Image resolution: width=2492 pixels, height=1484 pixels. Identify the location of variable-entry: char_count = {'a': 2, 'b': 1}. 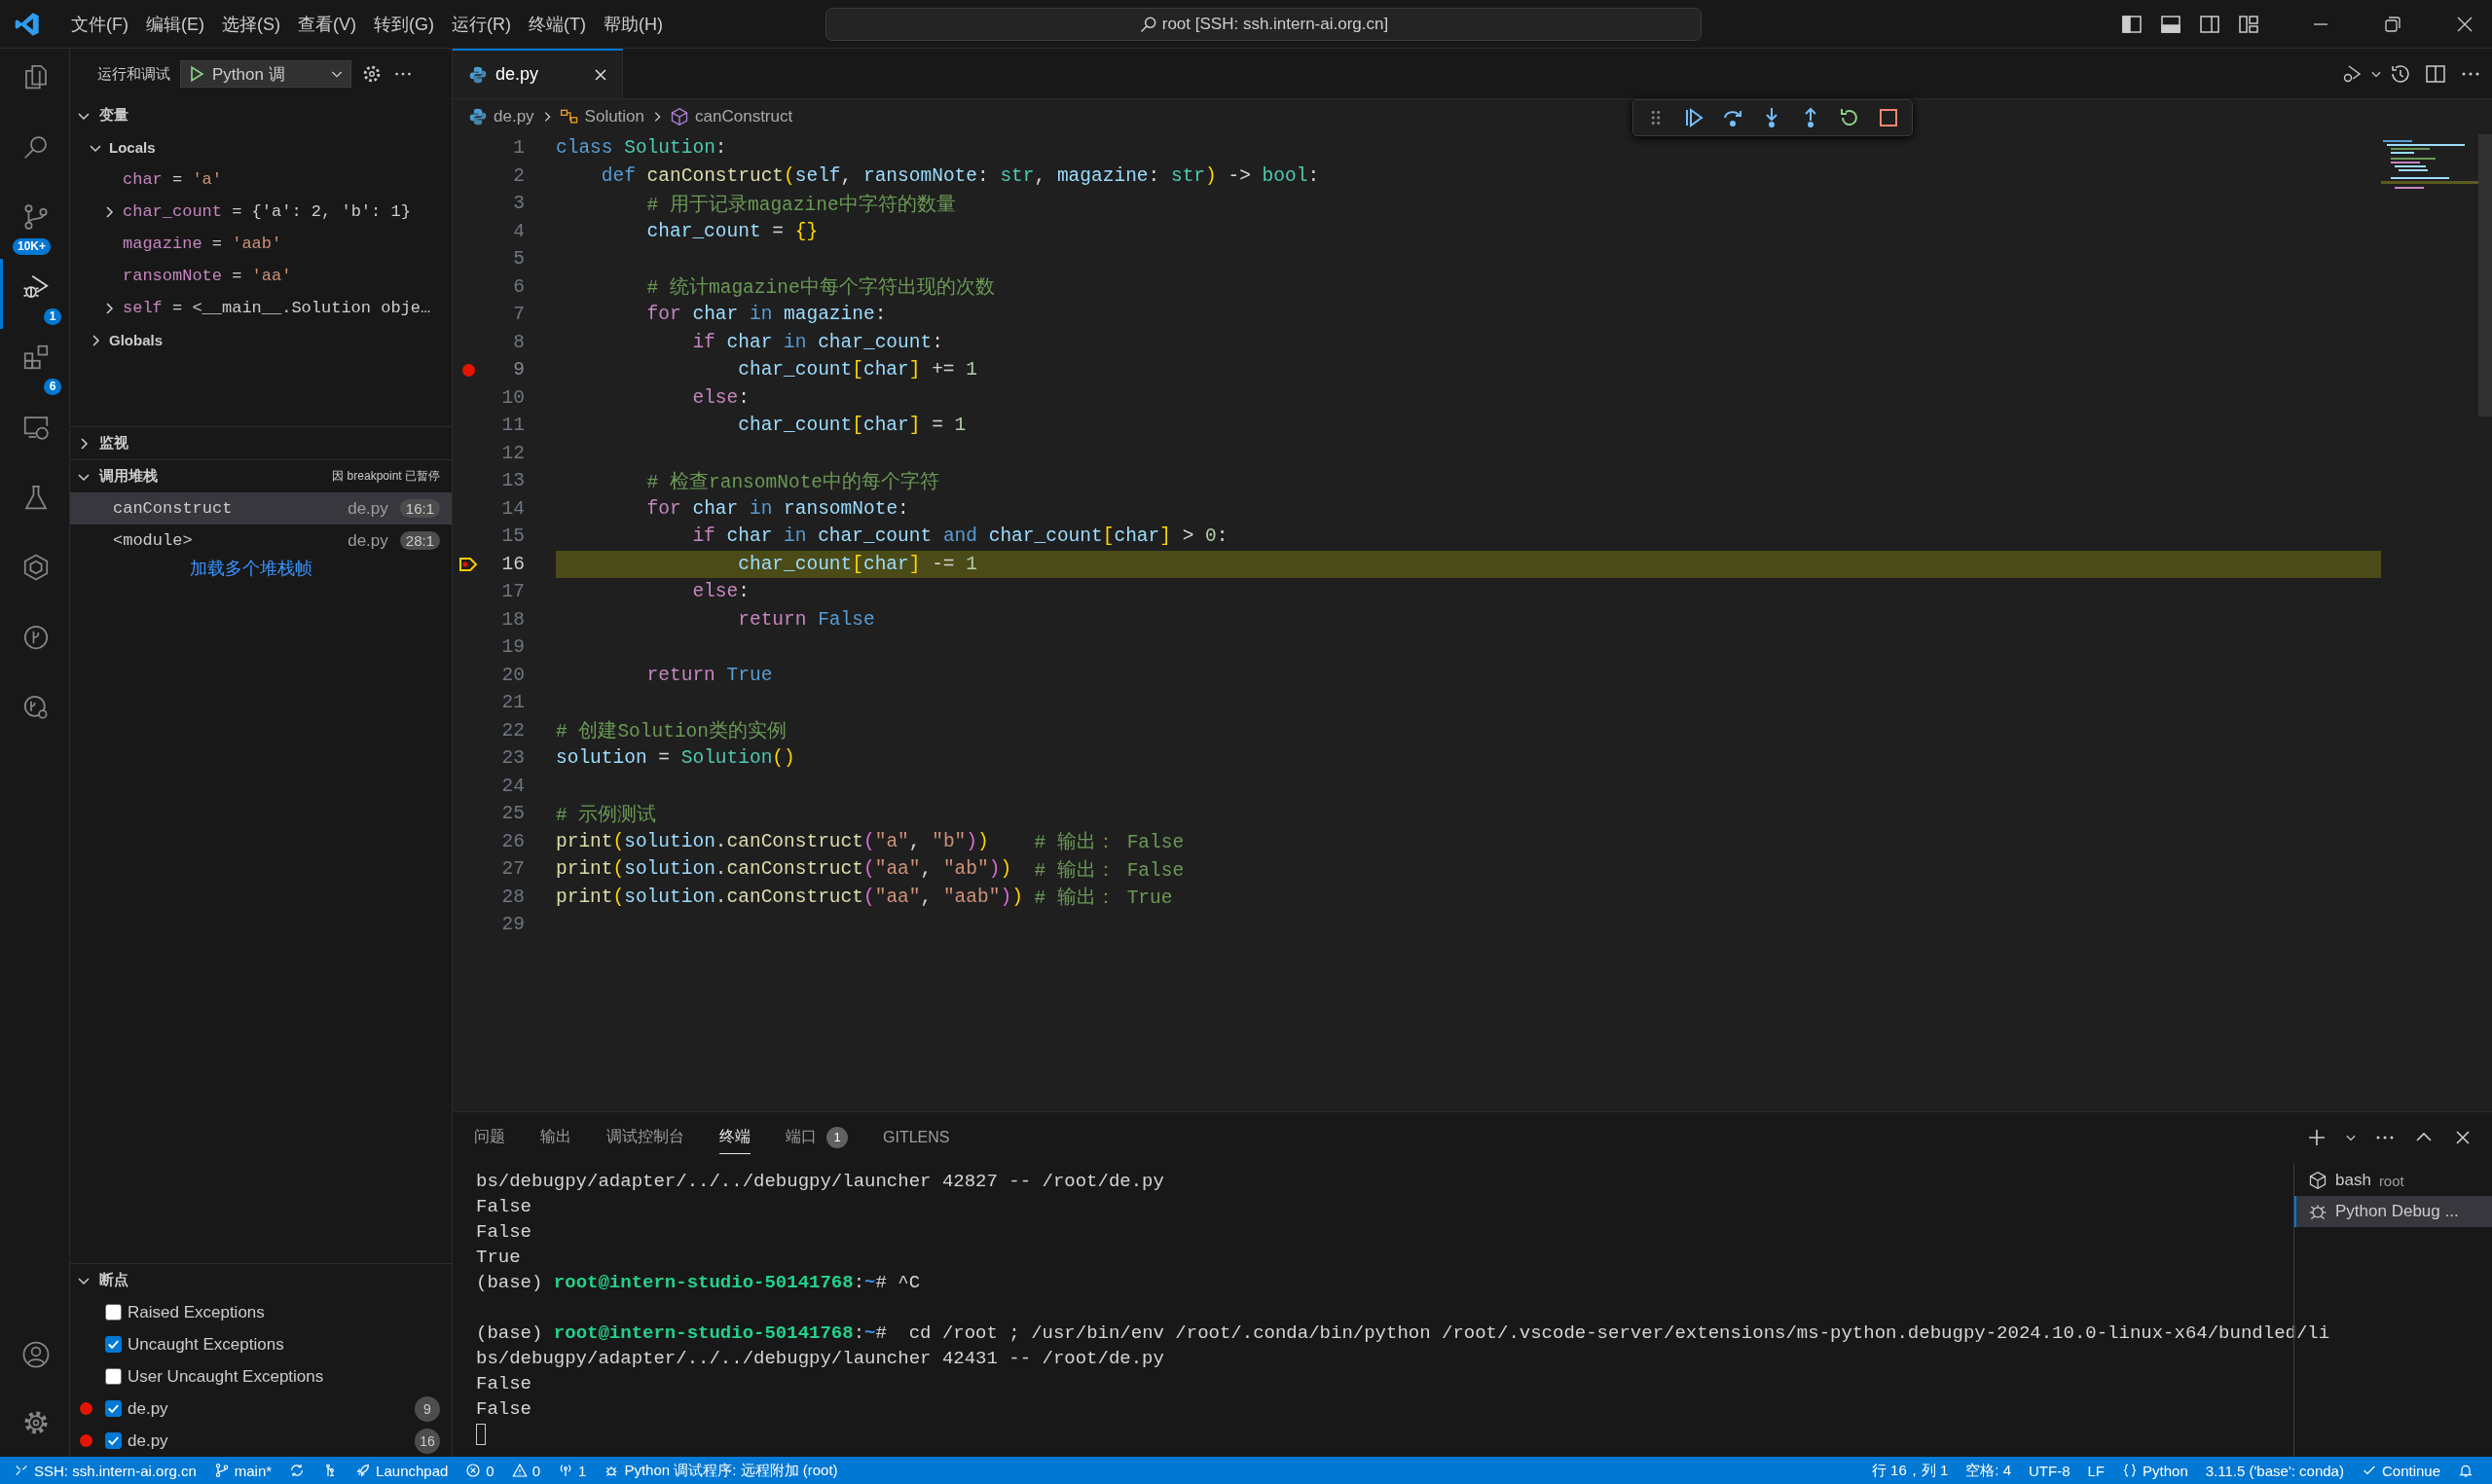
(267, 212).